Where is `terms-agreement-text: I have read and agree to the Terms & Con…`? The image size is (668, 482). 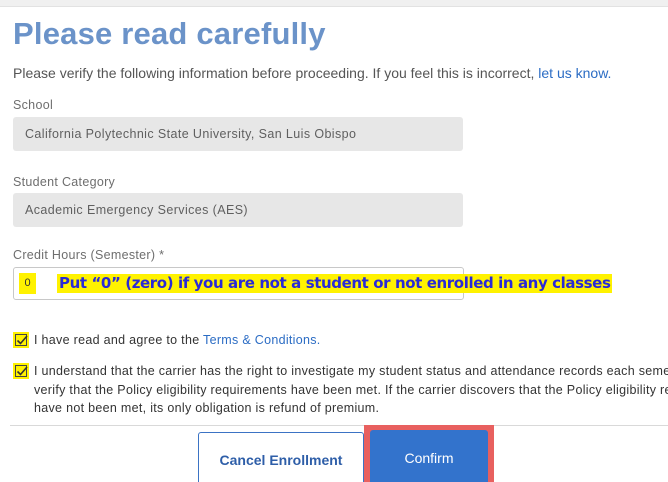 terms-agreement-text: I have read and agree to the Terms & Con… is located at coordinates (177, 340).